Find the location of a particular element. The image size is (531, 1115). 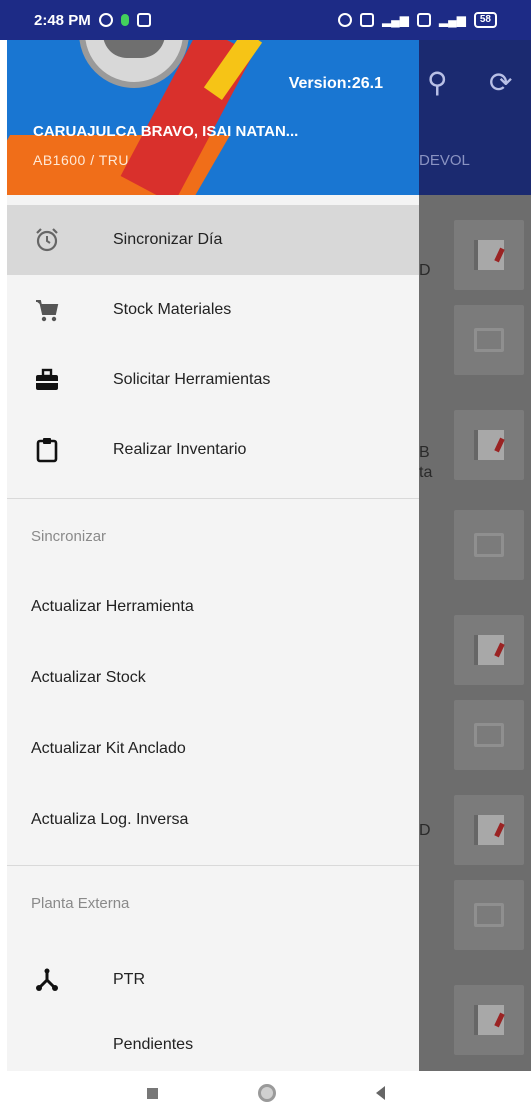

refresh-icon: ⟳ is located at coordinates (501, 82).